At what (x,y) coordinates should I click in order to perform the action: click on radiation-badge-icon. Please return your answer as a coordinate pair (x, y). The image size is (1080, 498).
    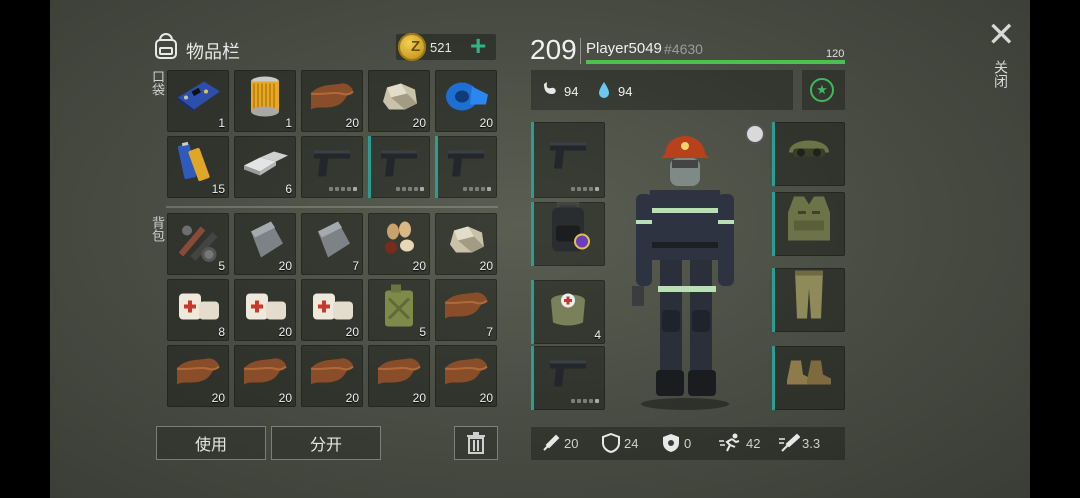
    Looking at the image, I should click on (755, 134).